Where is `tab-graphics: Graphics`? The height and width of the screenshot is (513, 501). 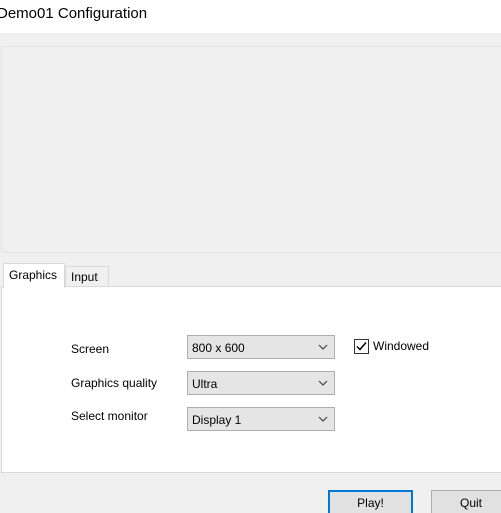 tab-graphics: Graphics is located at coordinates (34, 275).